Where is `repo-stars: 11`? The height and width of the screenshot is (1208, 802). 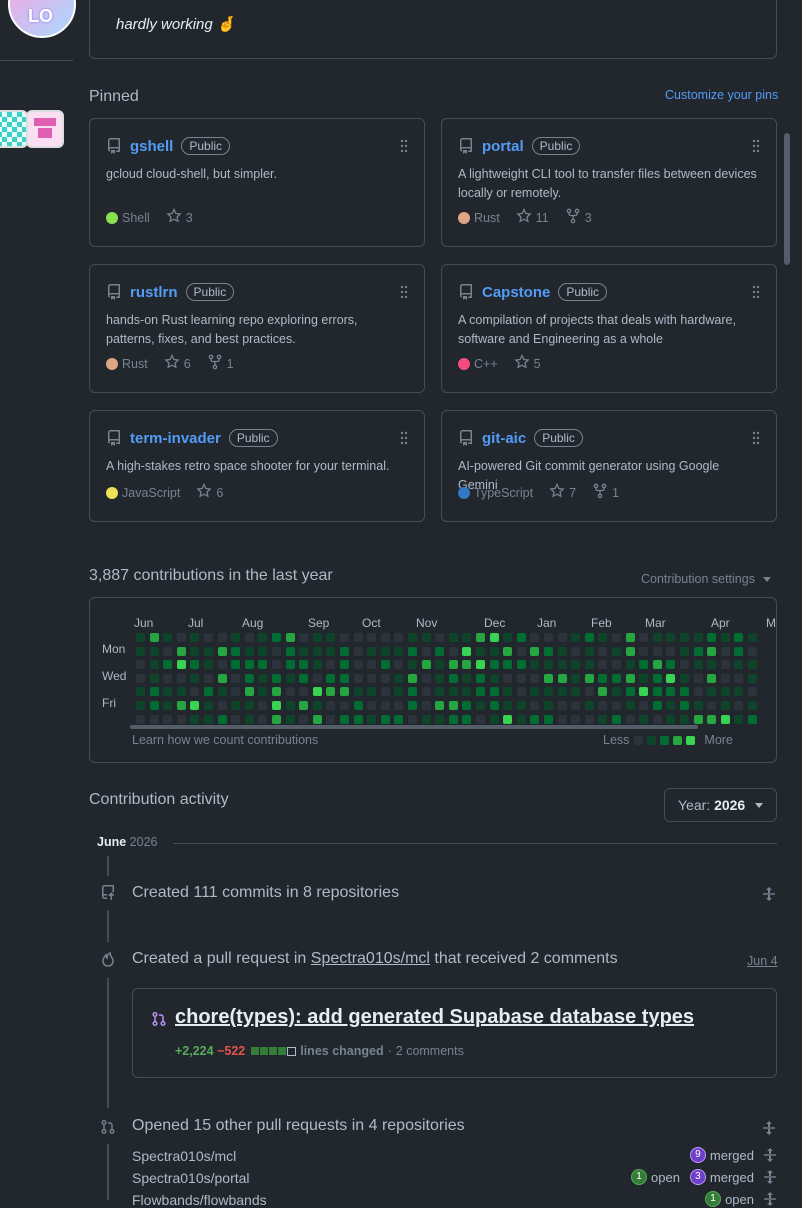 repo-stars: 11 is located at coordinates (532, 217).